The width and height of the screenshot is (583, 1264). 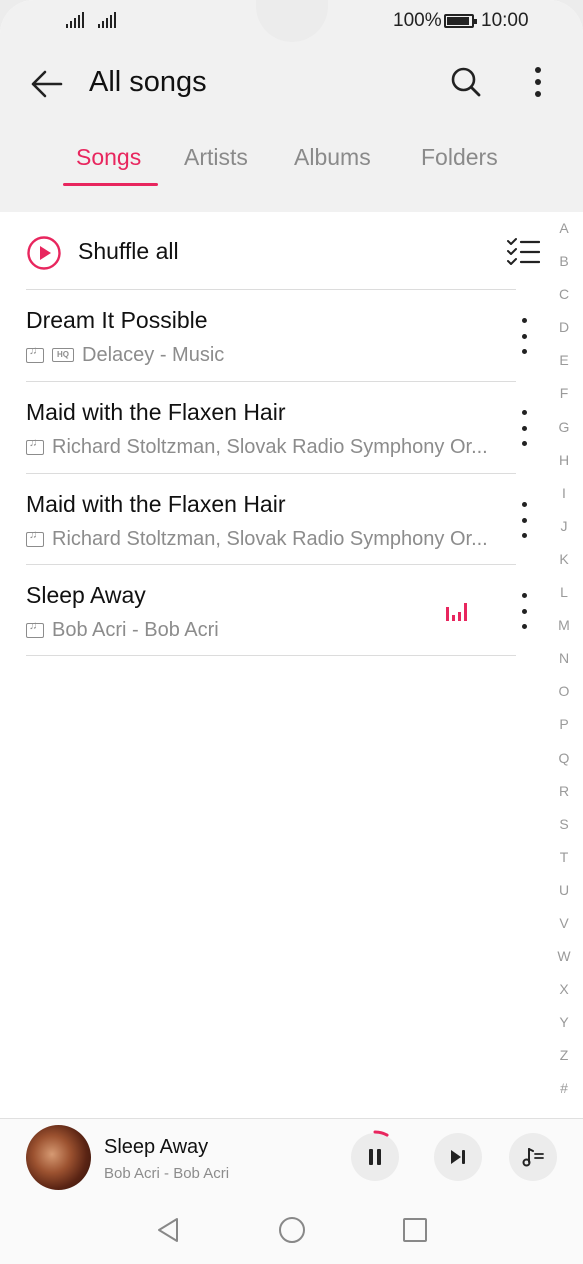 I want to click on alphabet-index-letter: M, so click(x=564, y=631).